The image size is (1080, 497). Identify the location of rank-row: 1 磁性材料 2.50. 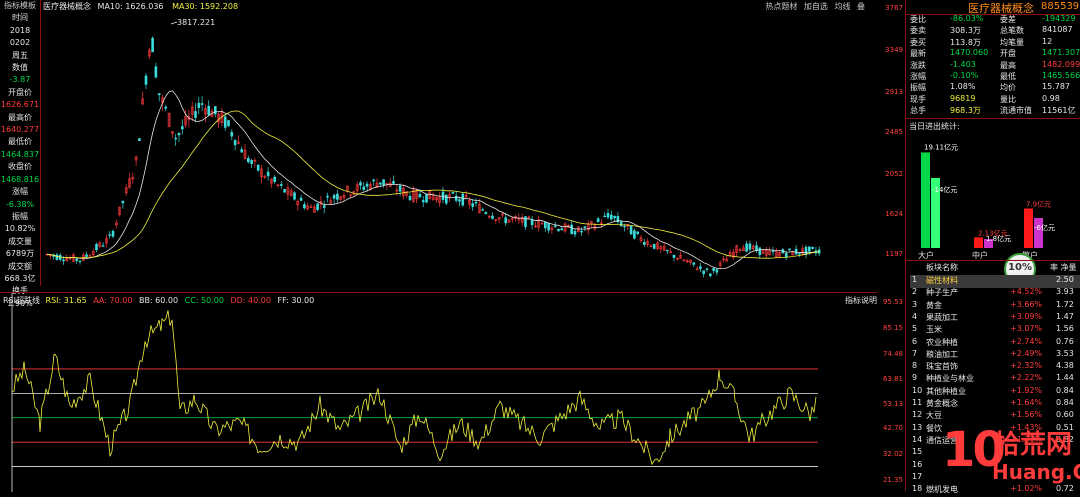
(995, 281).